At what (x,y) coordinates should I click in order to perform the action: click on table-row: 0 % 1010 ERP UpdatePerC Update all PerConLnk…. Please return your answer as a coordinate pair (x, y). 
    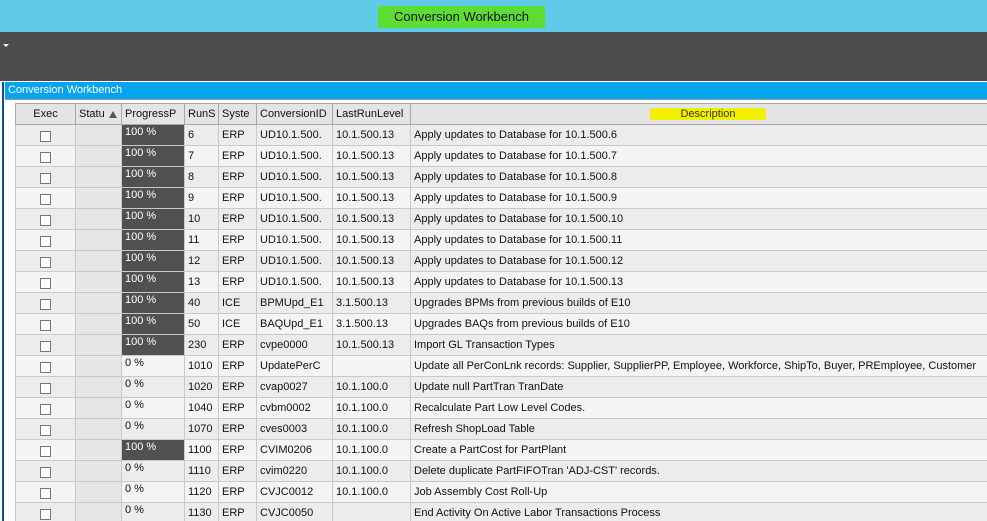
    Looking at the image, I should click on (501, 366).